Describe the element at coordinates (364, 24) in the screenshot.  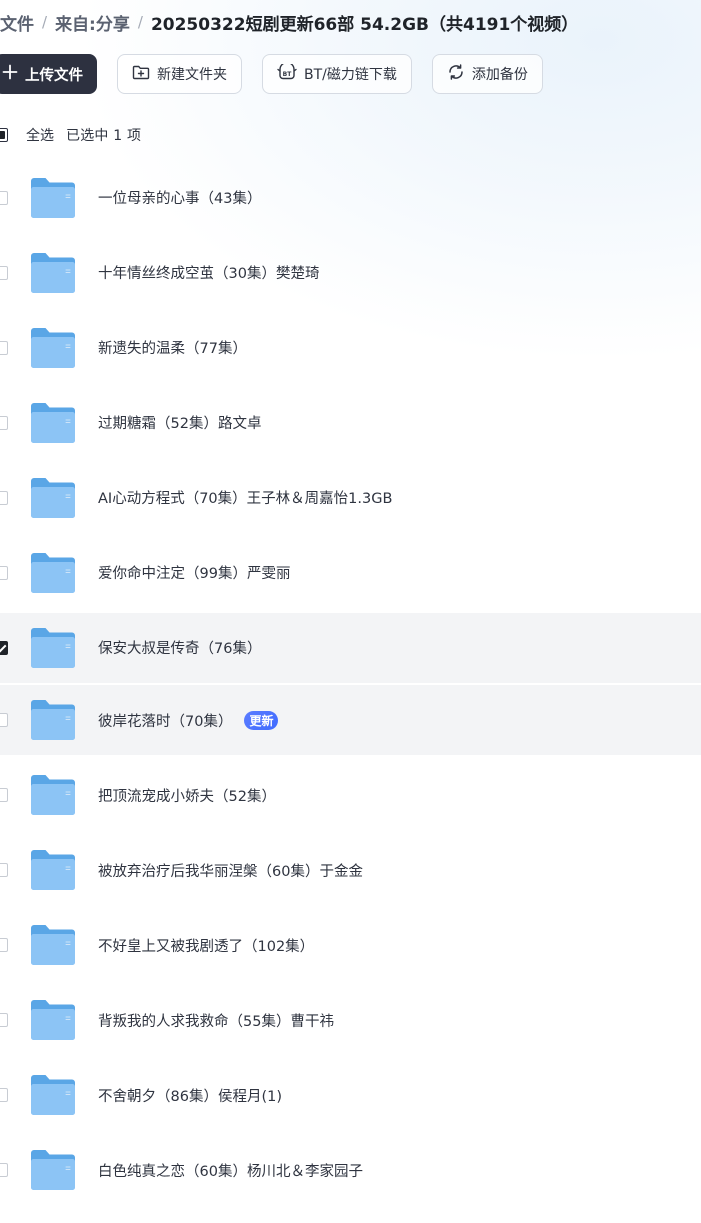
I see `breadcrumb-current-folder: 20250322短剧更新66部 54.2GB（共4191个视频）` at that location.